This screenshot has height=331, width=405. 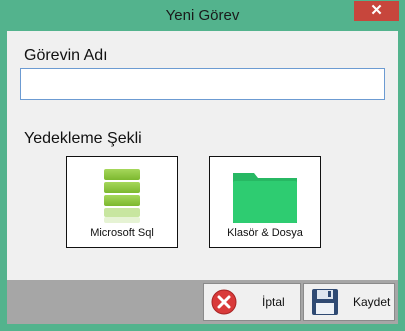 I want to click on button-bar: İptal Kaydet, so click(x=202, y=302).